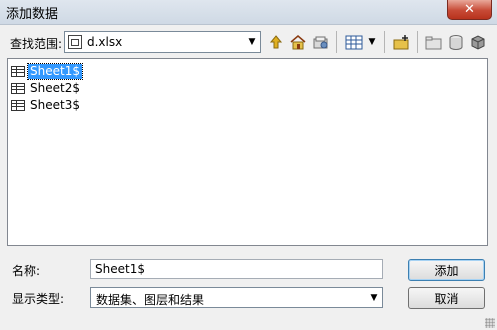 This screenshot has height=330, width=497. I want to click on add-button: 添加, so click(446, 270).